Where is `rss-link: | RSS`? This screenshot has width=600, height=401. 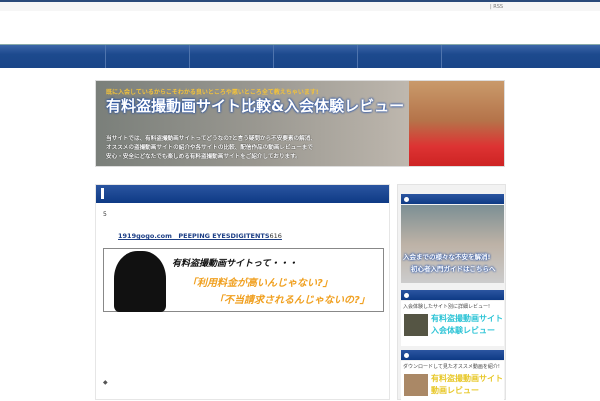
rss-link: | RSS is located at coordinates (496, 7).